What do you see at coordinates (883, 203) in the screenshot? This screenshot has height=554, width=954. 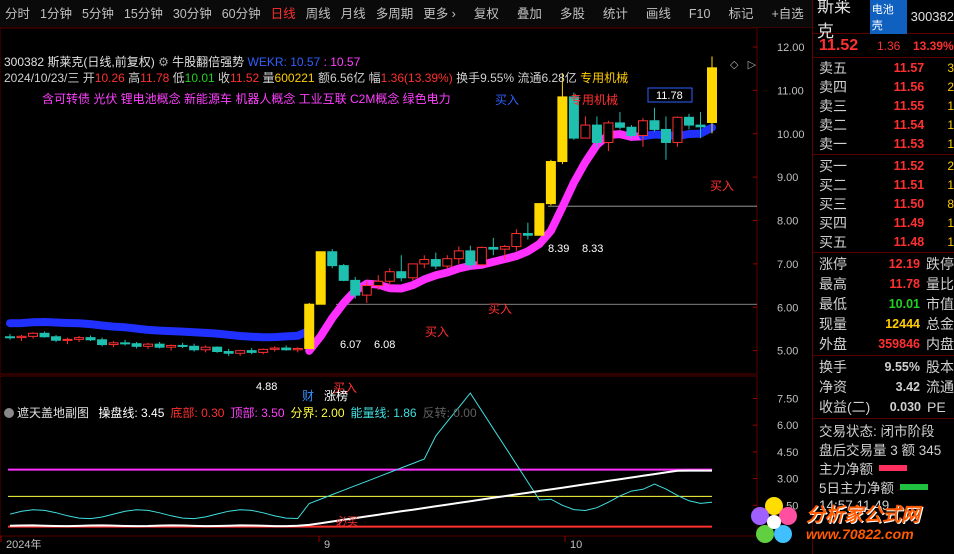 I see `order-book-row: 买三 11.50 8` at bounding box center [883, 203].